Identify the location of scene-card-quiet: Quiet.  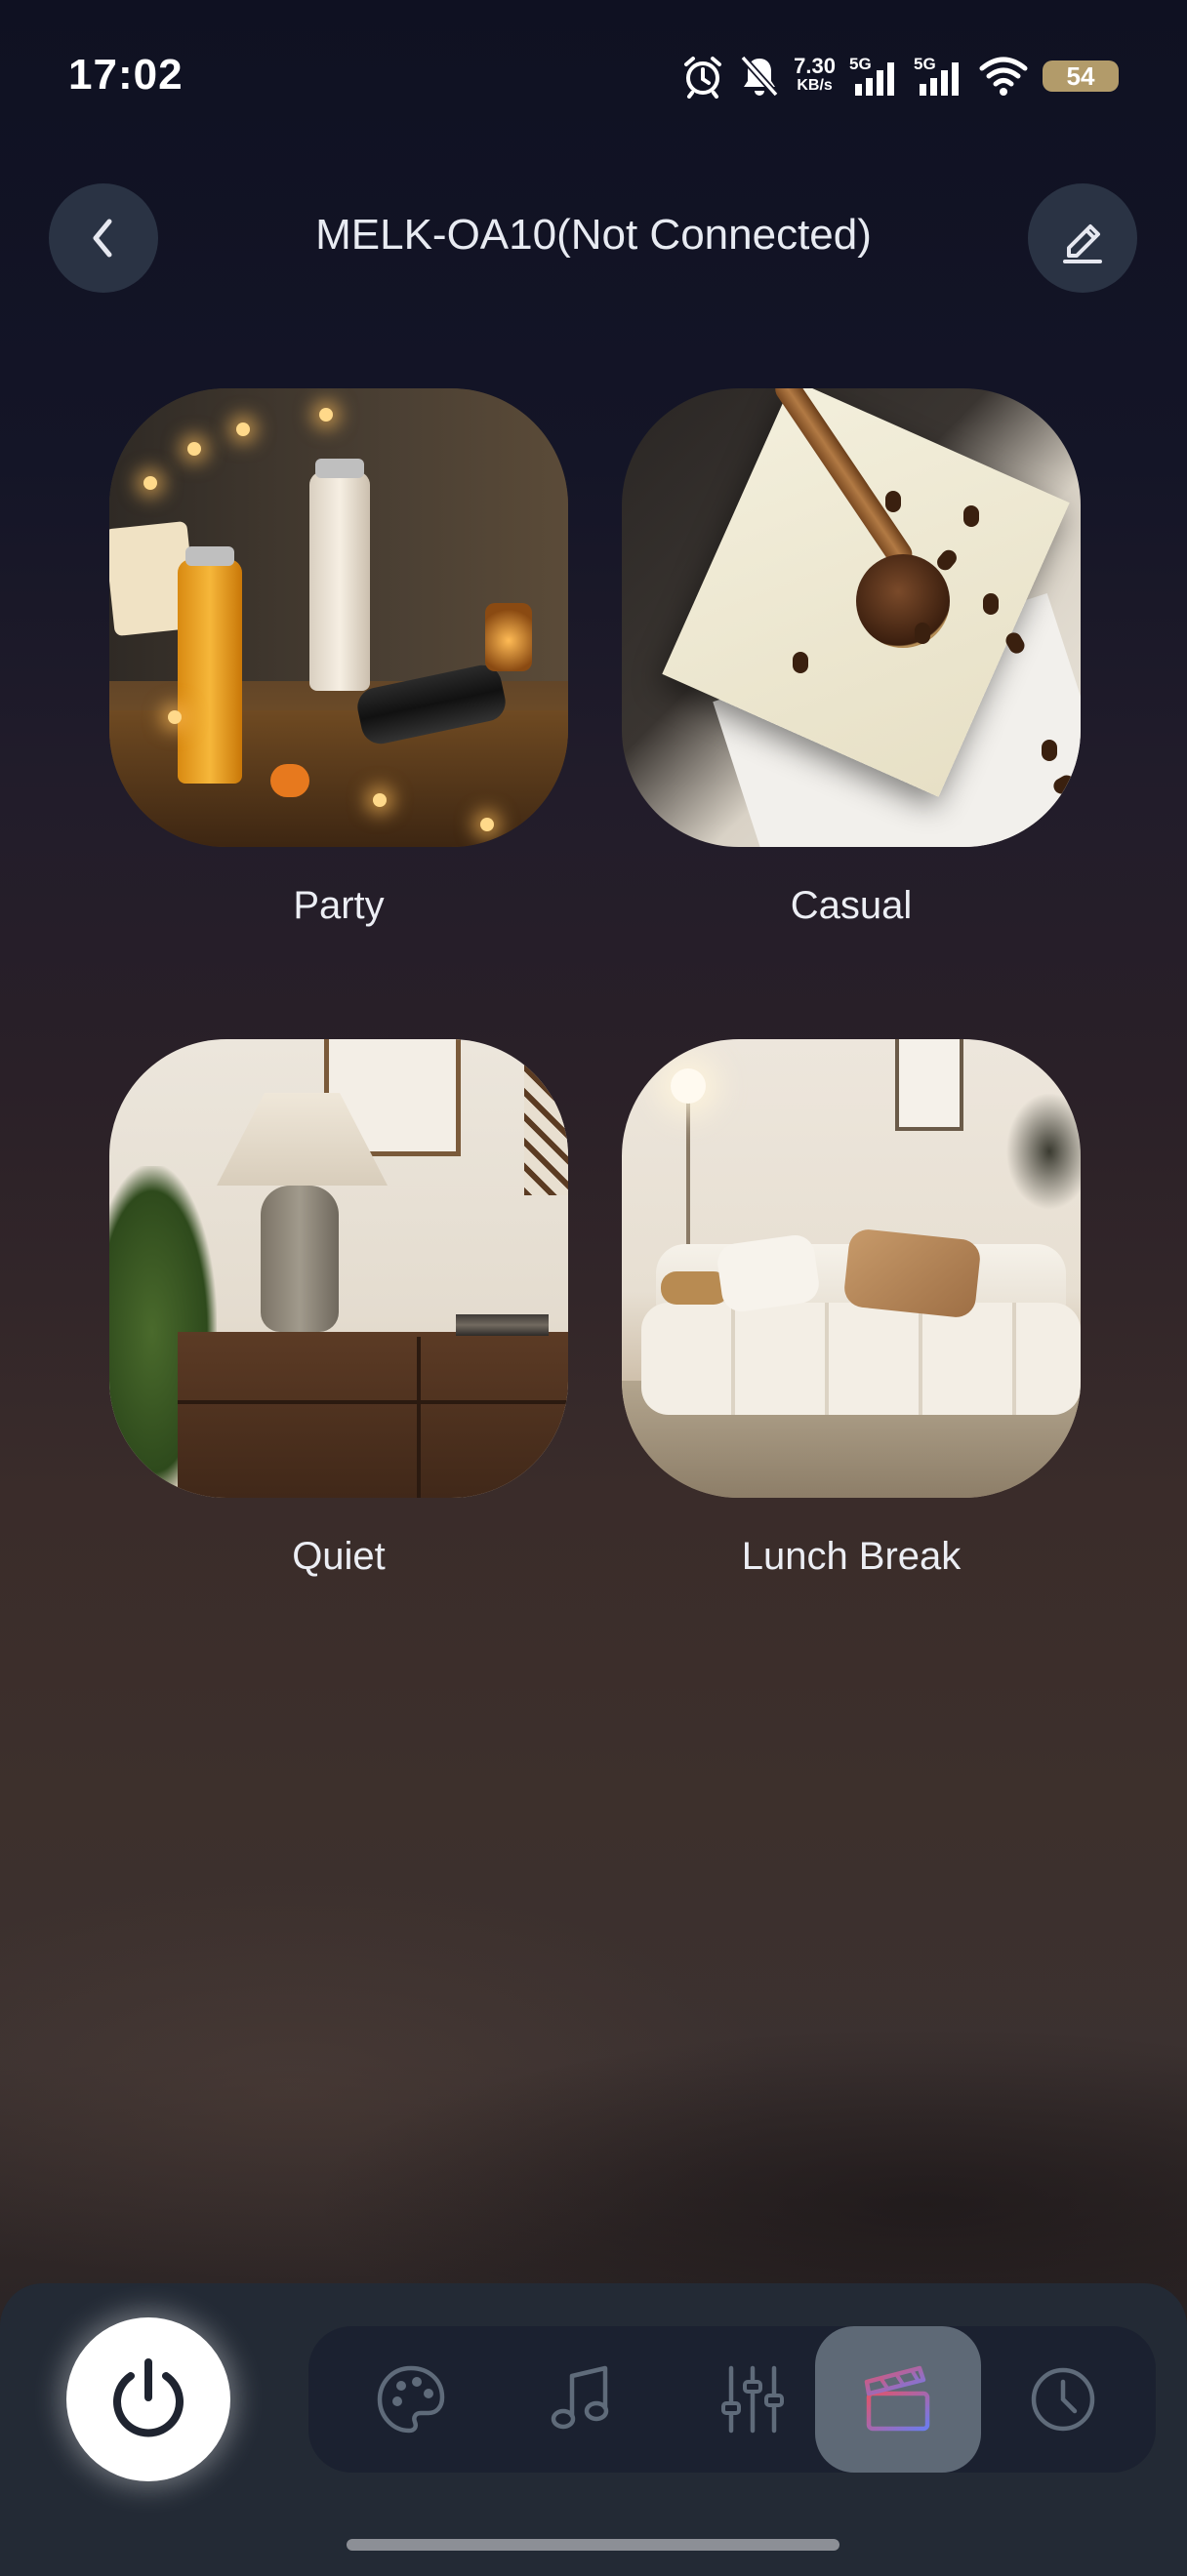
(338, 1308).